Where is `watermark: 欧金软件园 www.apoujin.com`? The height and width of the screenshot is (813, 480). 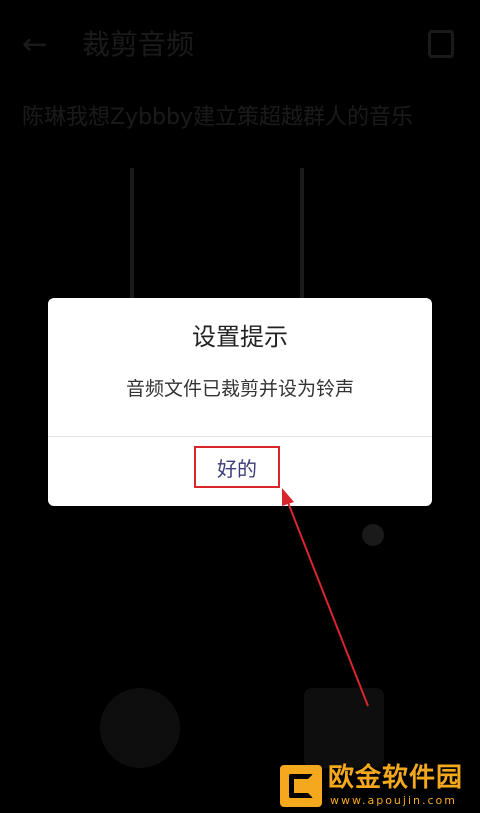
watermark: 欧金软件园 www.apoujin.com is located at coordinates (378, 786).